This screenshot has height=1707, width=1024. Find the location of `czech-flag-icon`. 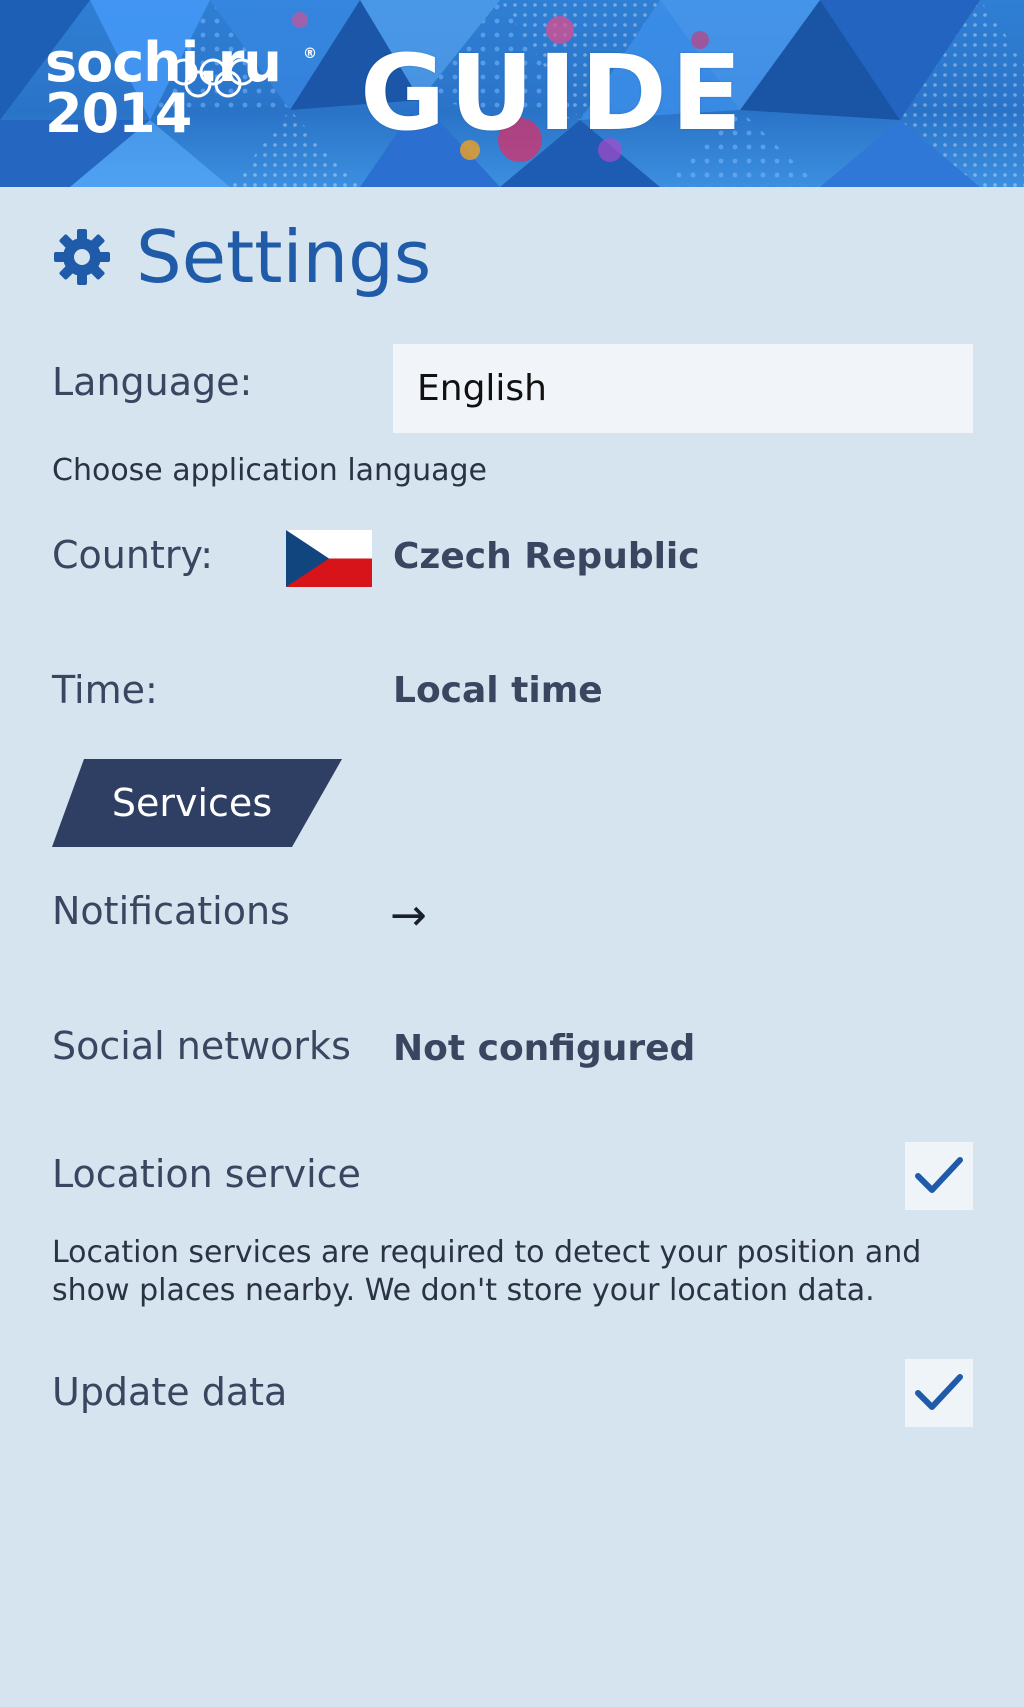

czech-flag-icon is located at coordinates (329, 558).